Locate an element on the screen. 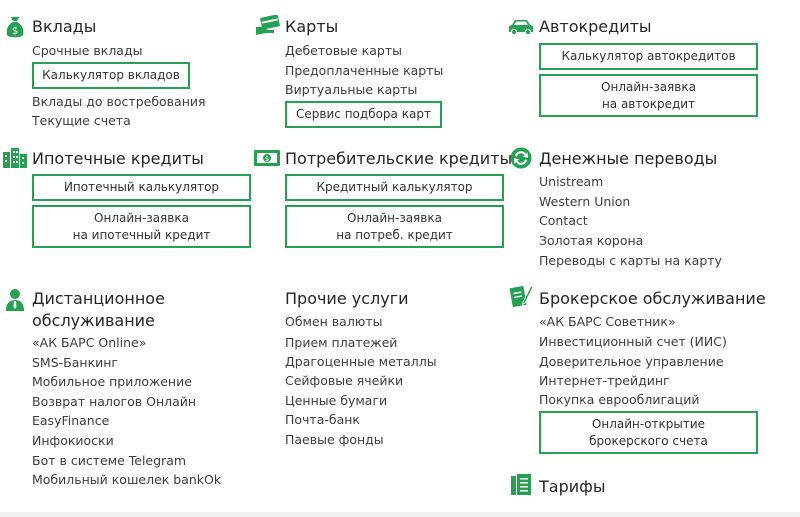 This screenshot has width=800, height=517. transfers-link-western-union: Western Union is located at coordinates (584, 202).